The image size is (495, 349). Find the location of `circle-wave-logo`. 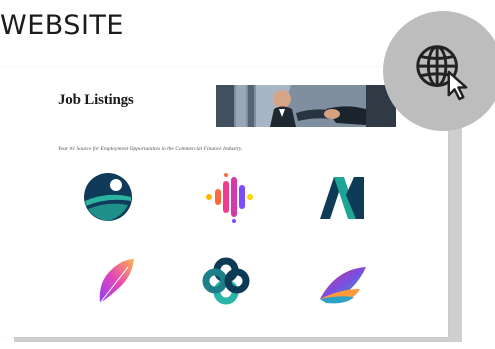

circle-wave-logo is located at coordinates (108, 197).